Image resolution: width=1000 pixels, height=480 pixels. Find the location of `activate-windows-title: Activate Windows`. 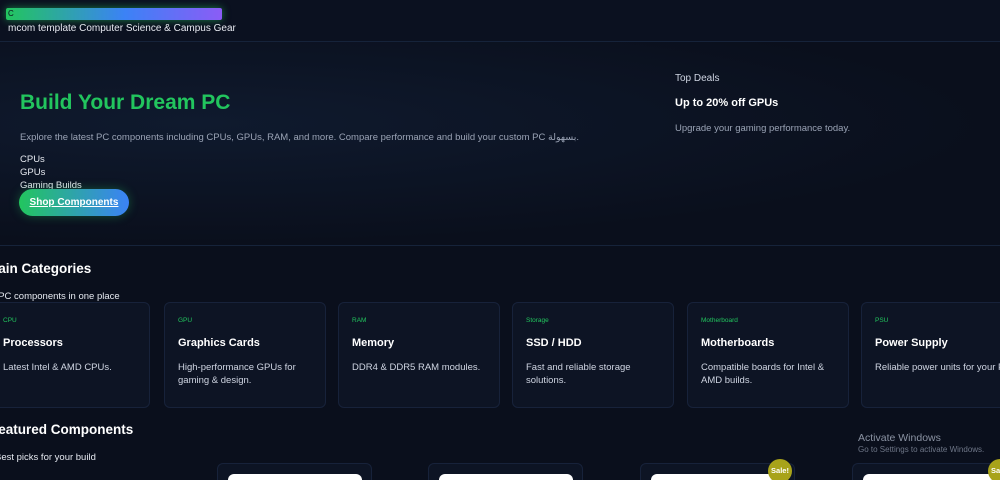

activate-windows-title: Activate Windows is located at coordinates (899, 438).